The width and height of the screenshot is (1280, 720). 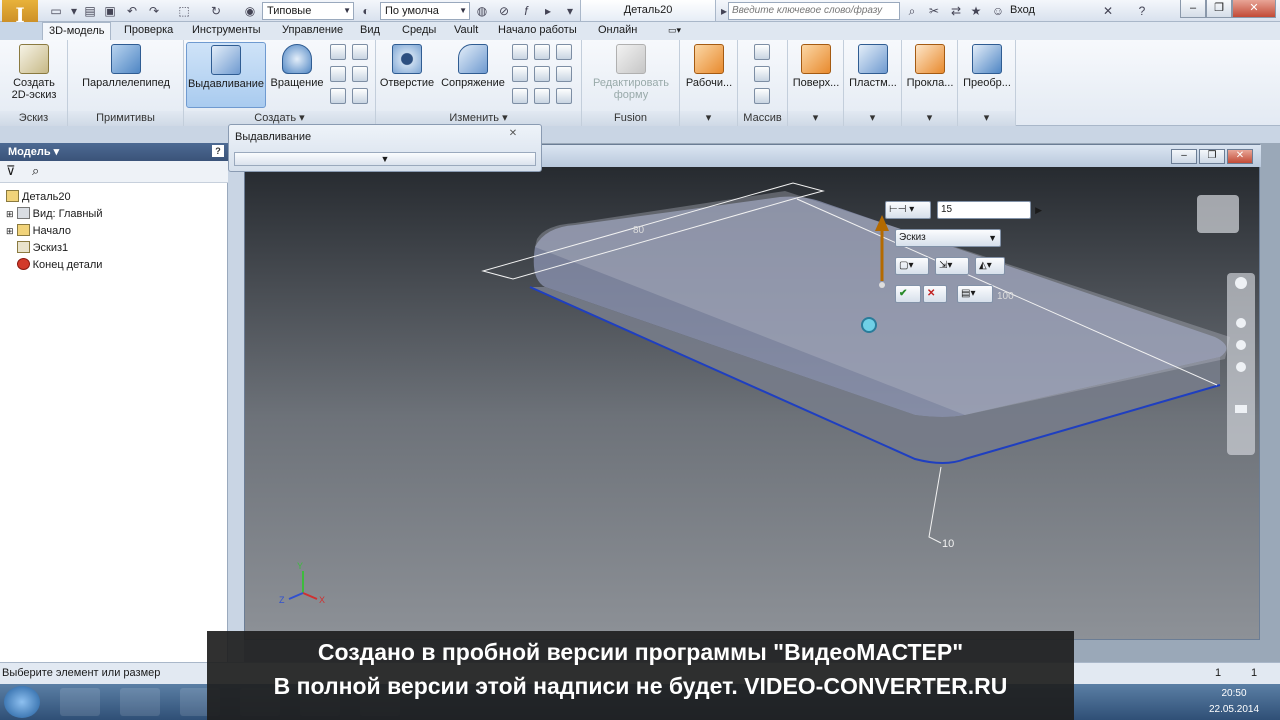 What do you see at coordinates (360, 52) in the screenshot?
I see `coil-icon` at bounding box center [360, 52].